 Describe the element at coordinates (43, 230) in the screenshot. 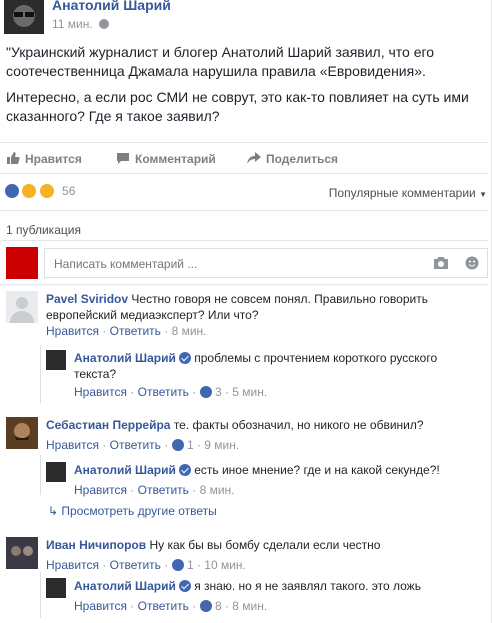

I see `publications-count: 1 публикация` at that location.